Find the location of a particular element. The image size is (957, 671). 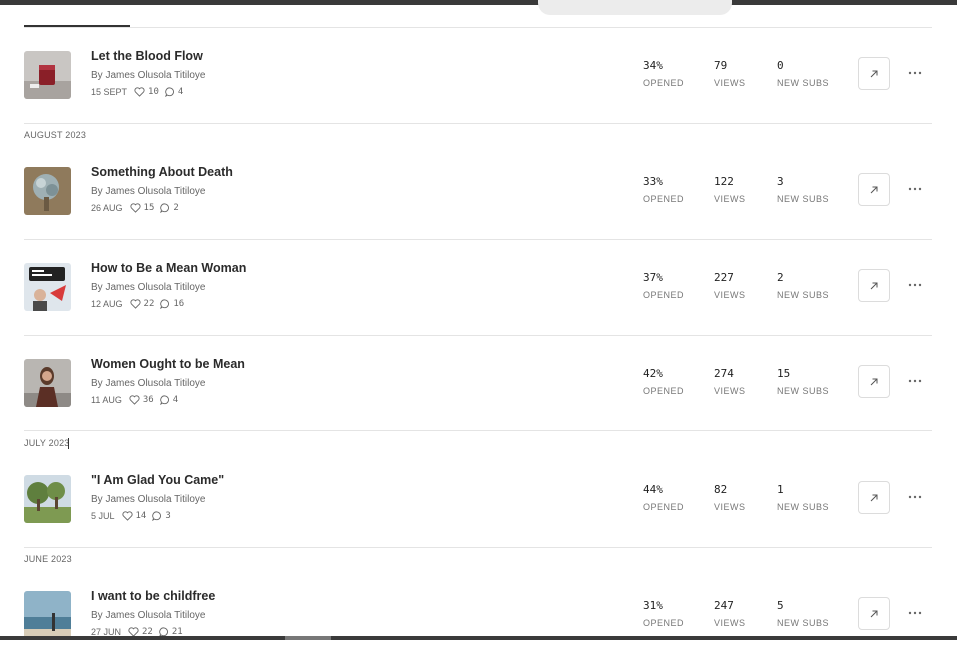

post-date: 5 JUL is located at coordinates (103, 516).